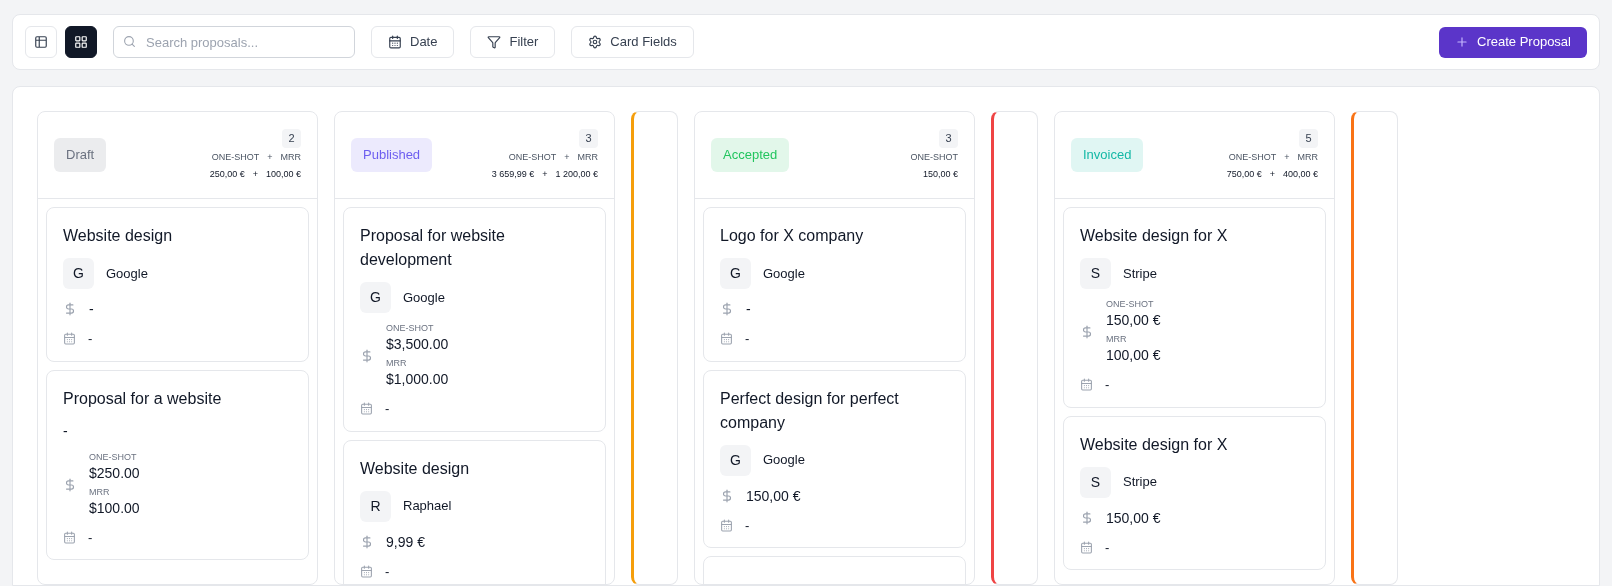 This screenshot has height=586, width=1612. Describe the element at coordinates (1513, 42) in the screenshot. I see `create-proposal-button: Create Proposal` at that location.